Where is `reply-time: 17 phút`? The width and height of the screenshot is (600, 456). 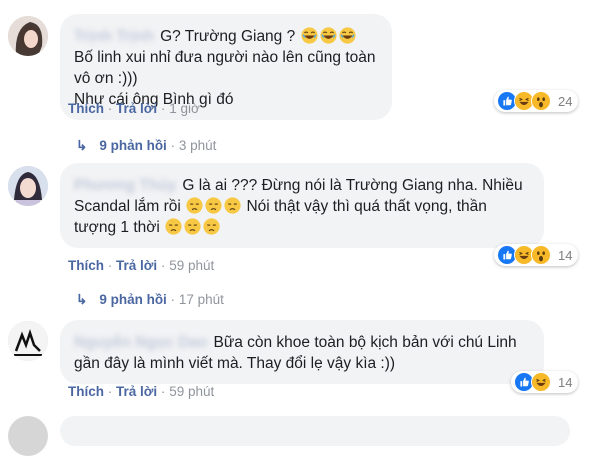
reply-time: 17 phút is located at coordinates (201, 299).